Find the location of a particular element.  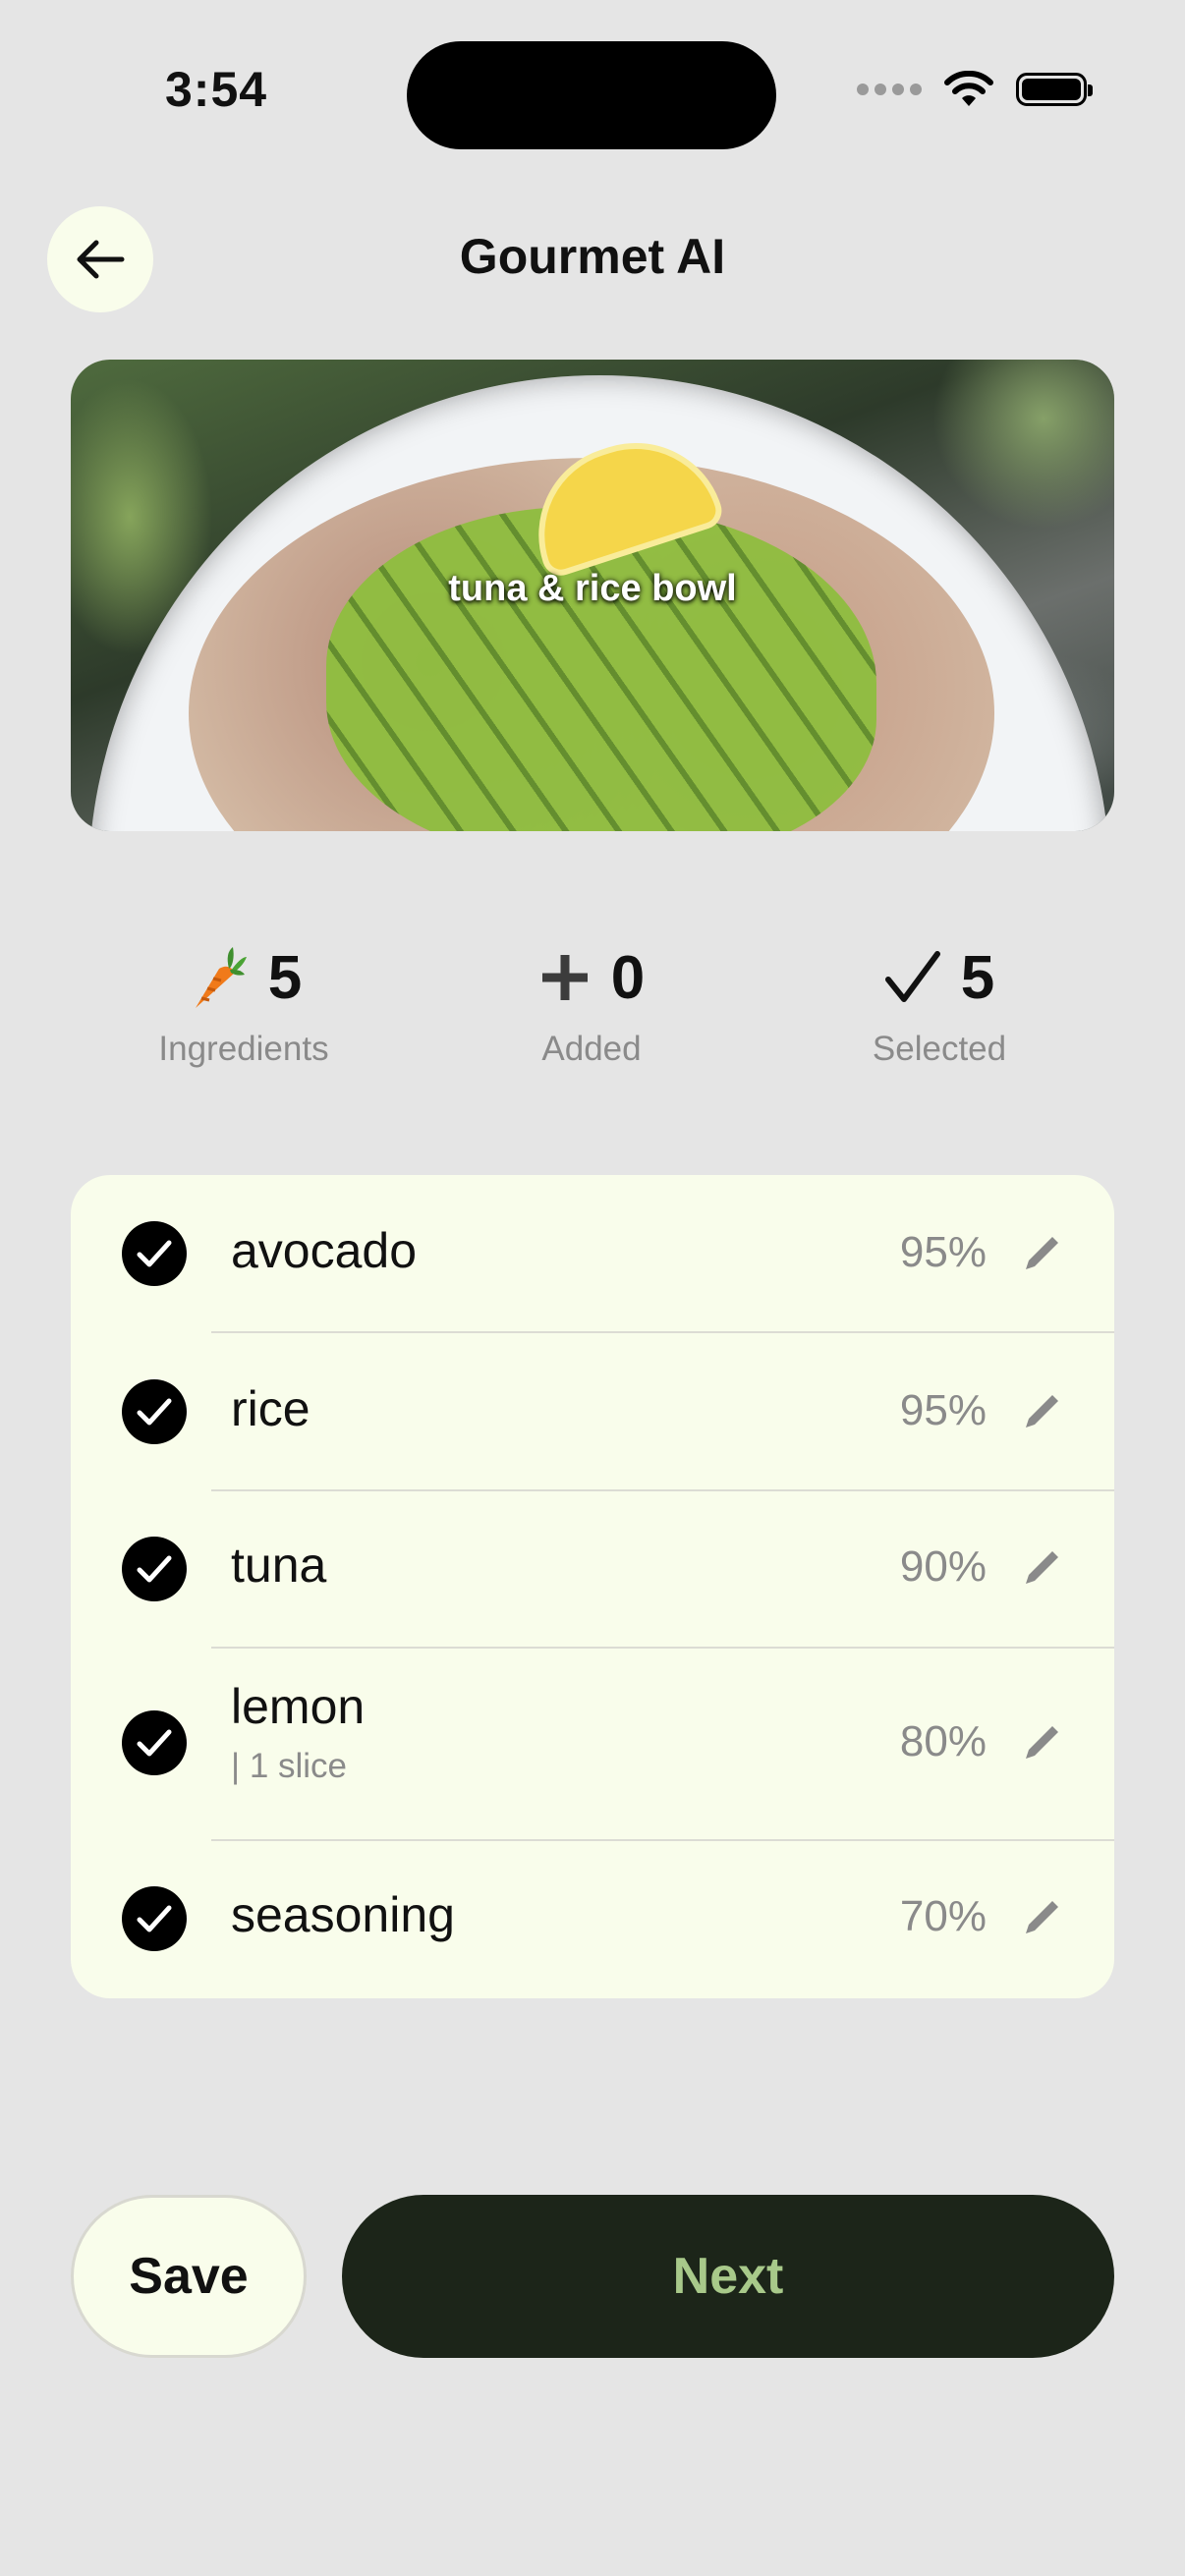

plus-icon is located at coordinates (565, 977).